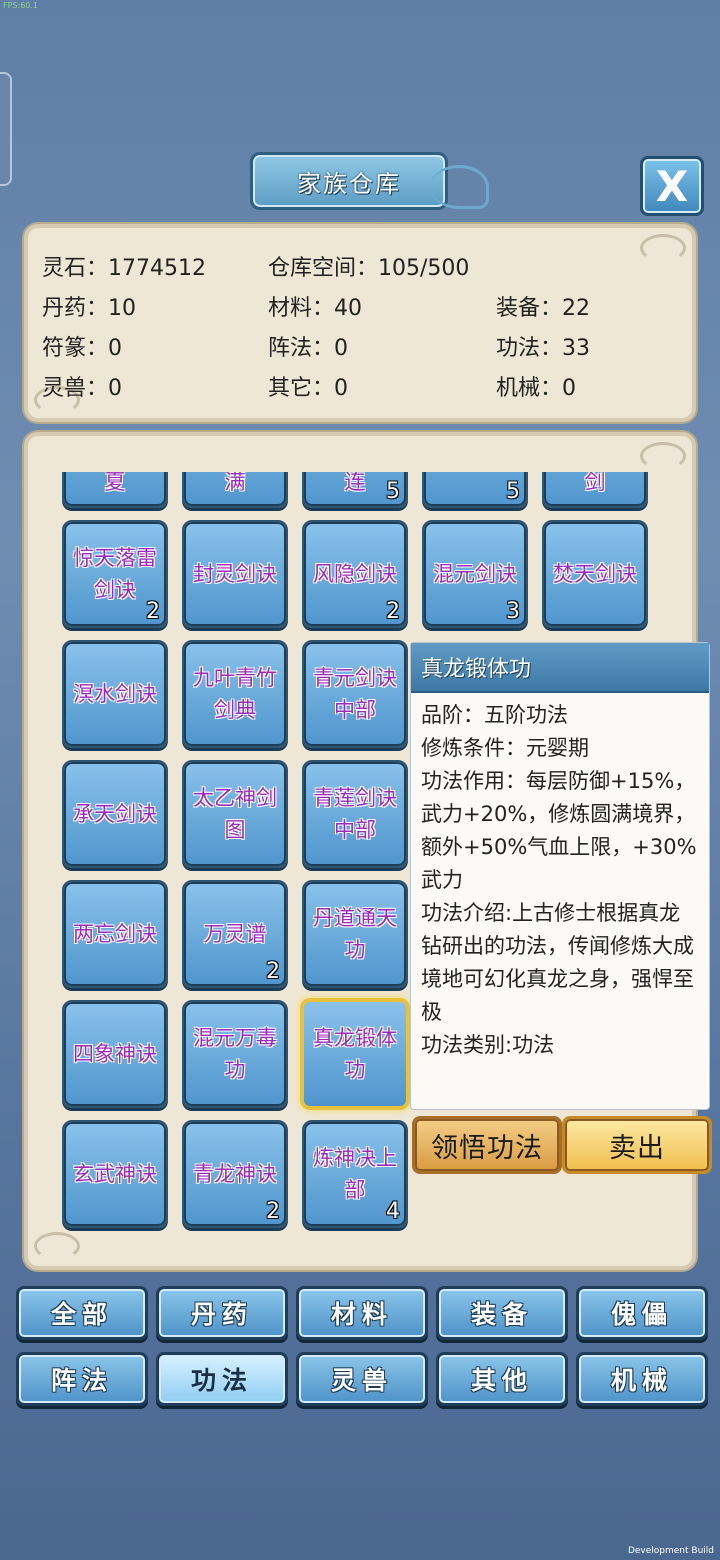 The image size is (720, 1560). I want to click on side-pull-tab, so click(6, 129).